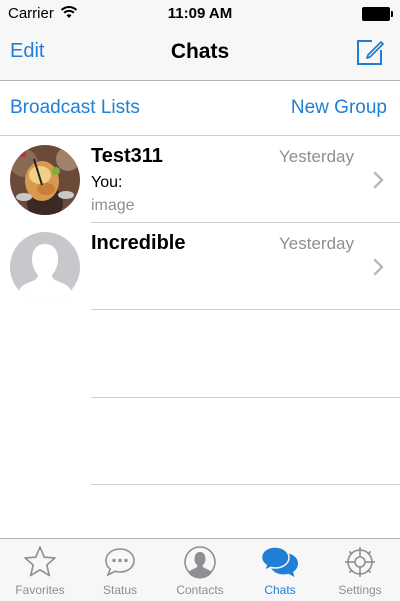 The width and height of the screenshot is (400, 601). What do you see at coordinates (280, 590) in the screenshot?
I see `tab-label: Chats` at bounding box center [280, 590].